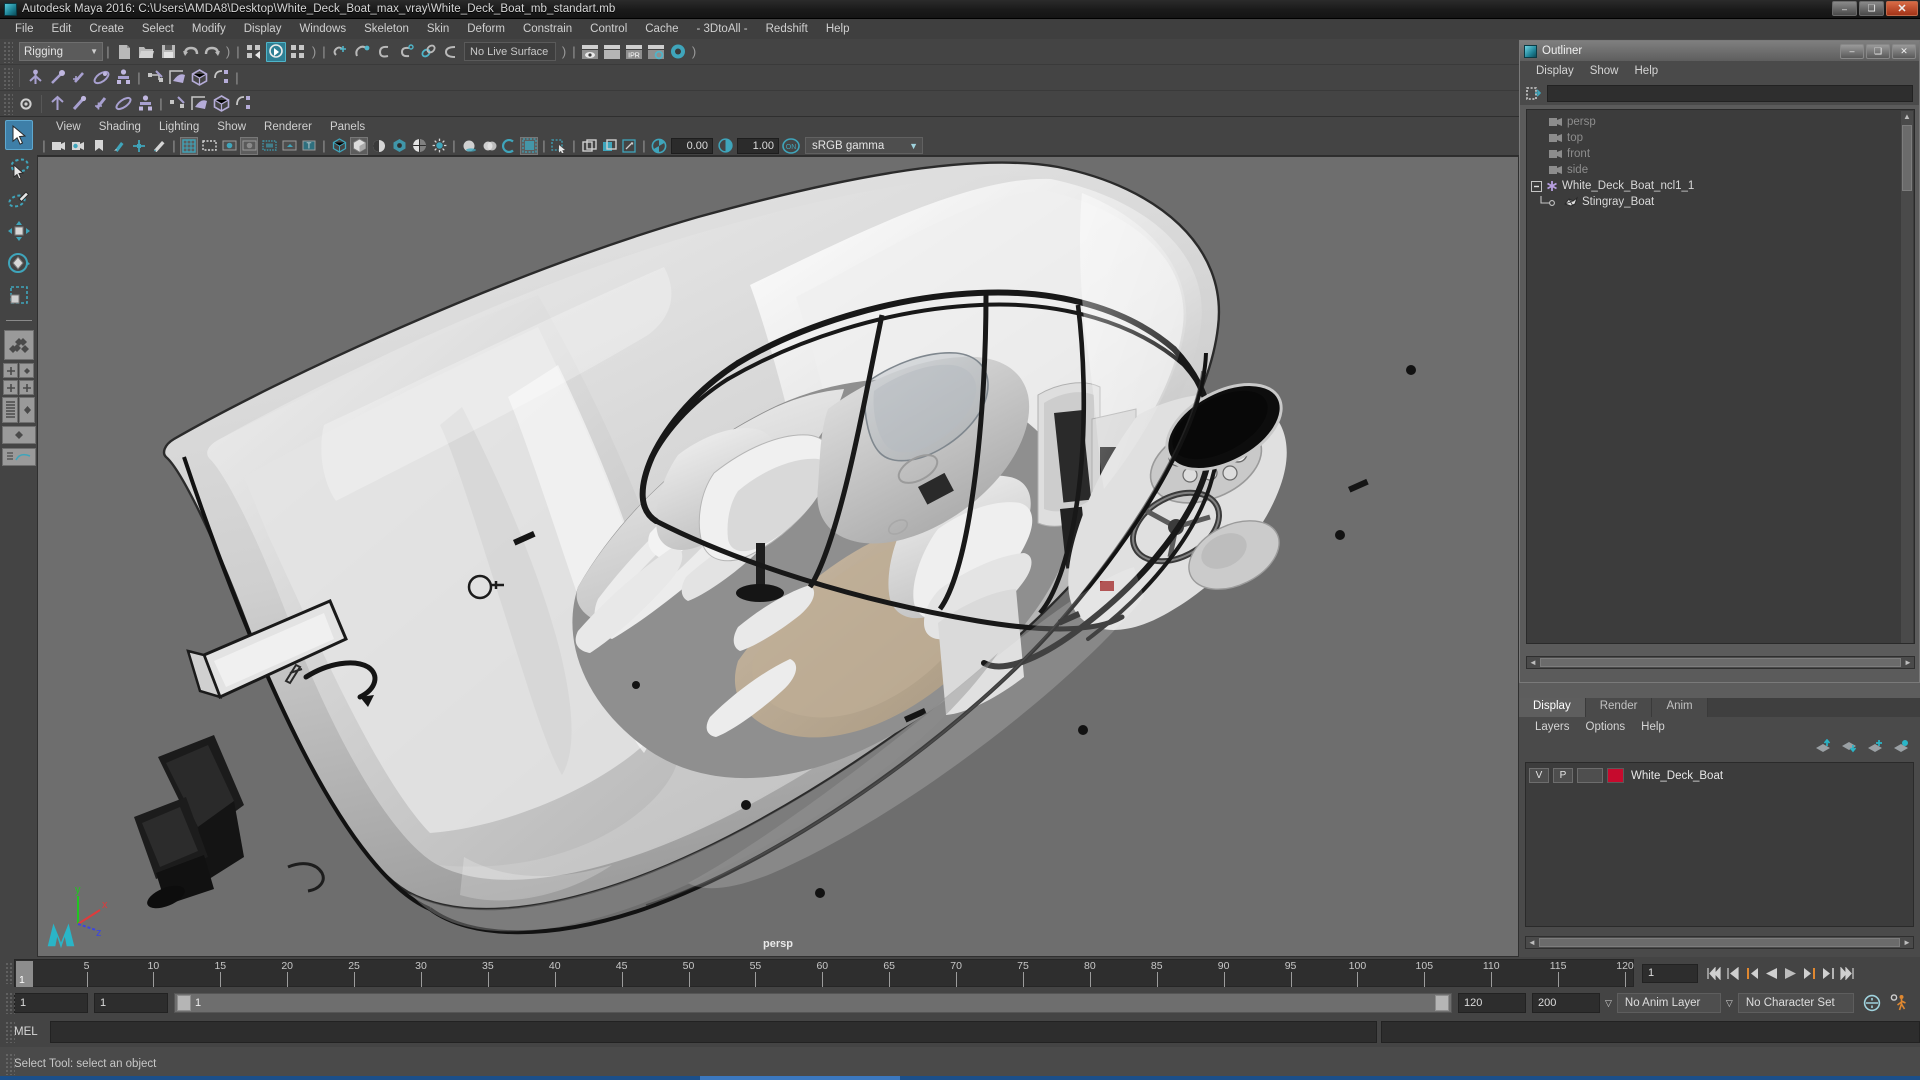 The image size is (1920, 1080). I want to click on range-slider-track: 1, so click(813, 1003).